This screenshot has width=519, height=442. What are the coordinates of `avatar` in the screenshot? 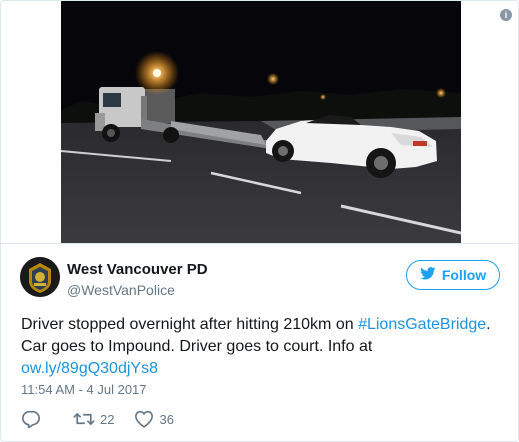 It's located at (40, 277).